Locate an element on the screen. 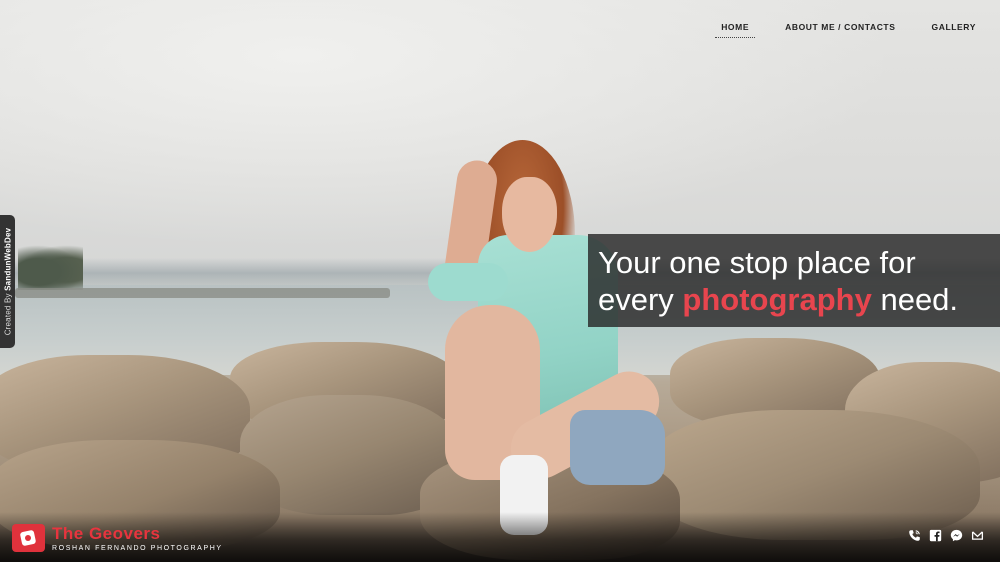  brand: The Geovers ROSHAN FERNANDO PHOTOGRAPHY is located at coordinates (117, 538).